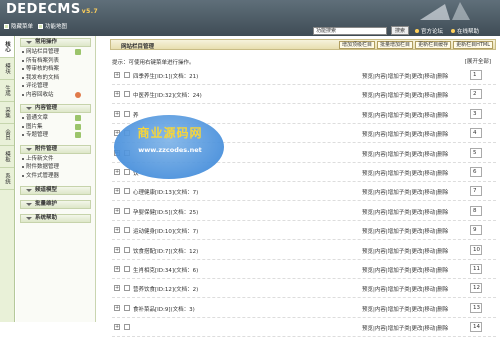  I want to click on column-name: 孕婴保健[ID:5](文档：25), so click(165, 212).